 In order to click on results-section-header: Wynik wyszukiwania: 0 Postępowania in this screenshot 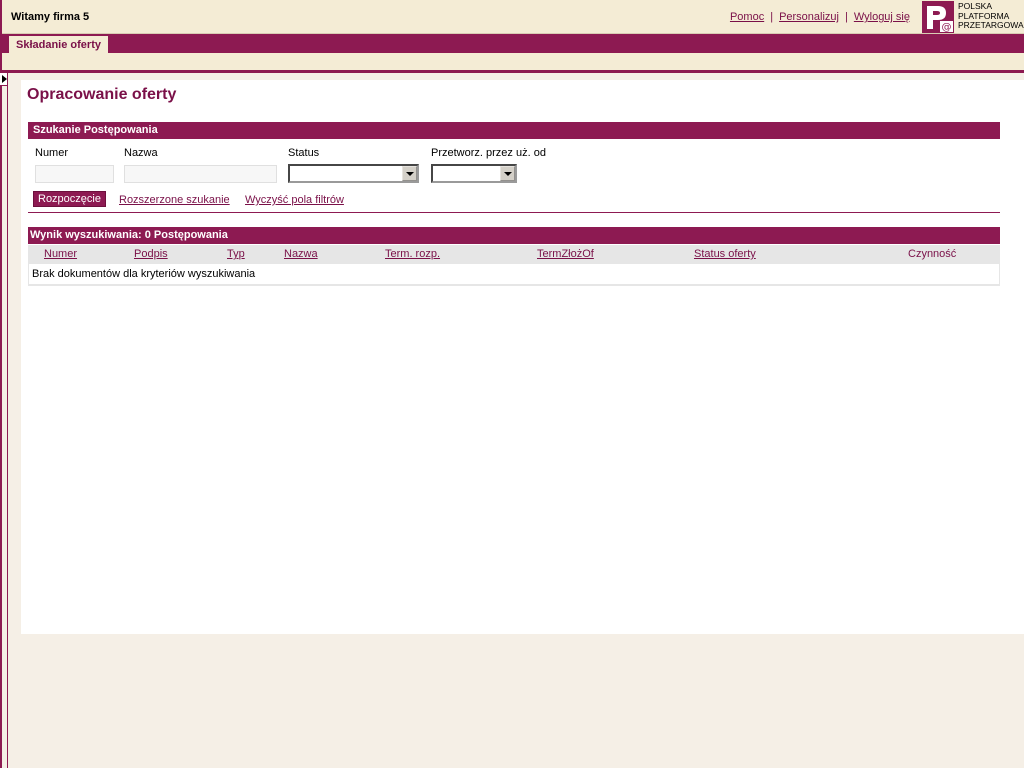, I will do `click(514, 235)`.